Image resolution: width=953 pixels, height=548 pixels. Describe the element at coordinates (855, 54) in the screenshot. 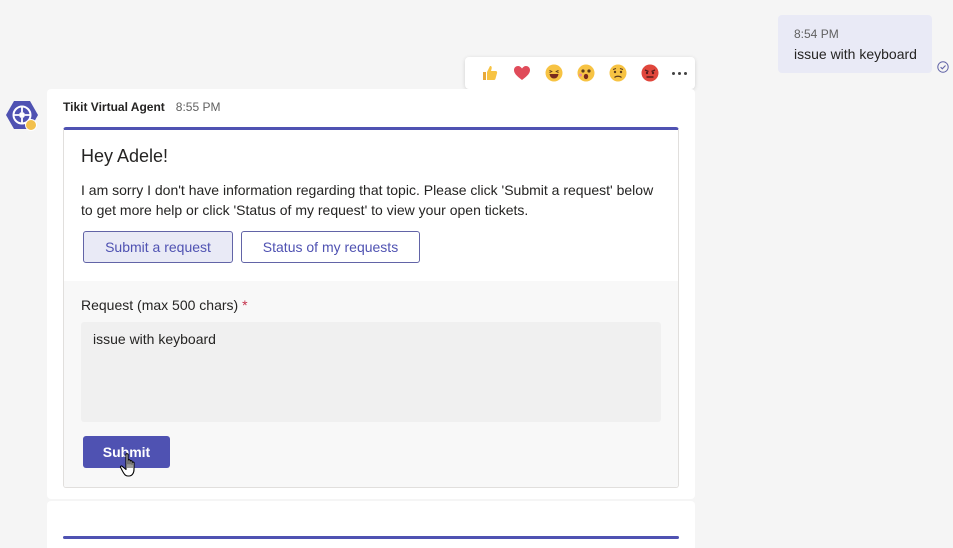

I see `outgoing-message-text: issue with keyboard` at that location.